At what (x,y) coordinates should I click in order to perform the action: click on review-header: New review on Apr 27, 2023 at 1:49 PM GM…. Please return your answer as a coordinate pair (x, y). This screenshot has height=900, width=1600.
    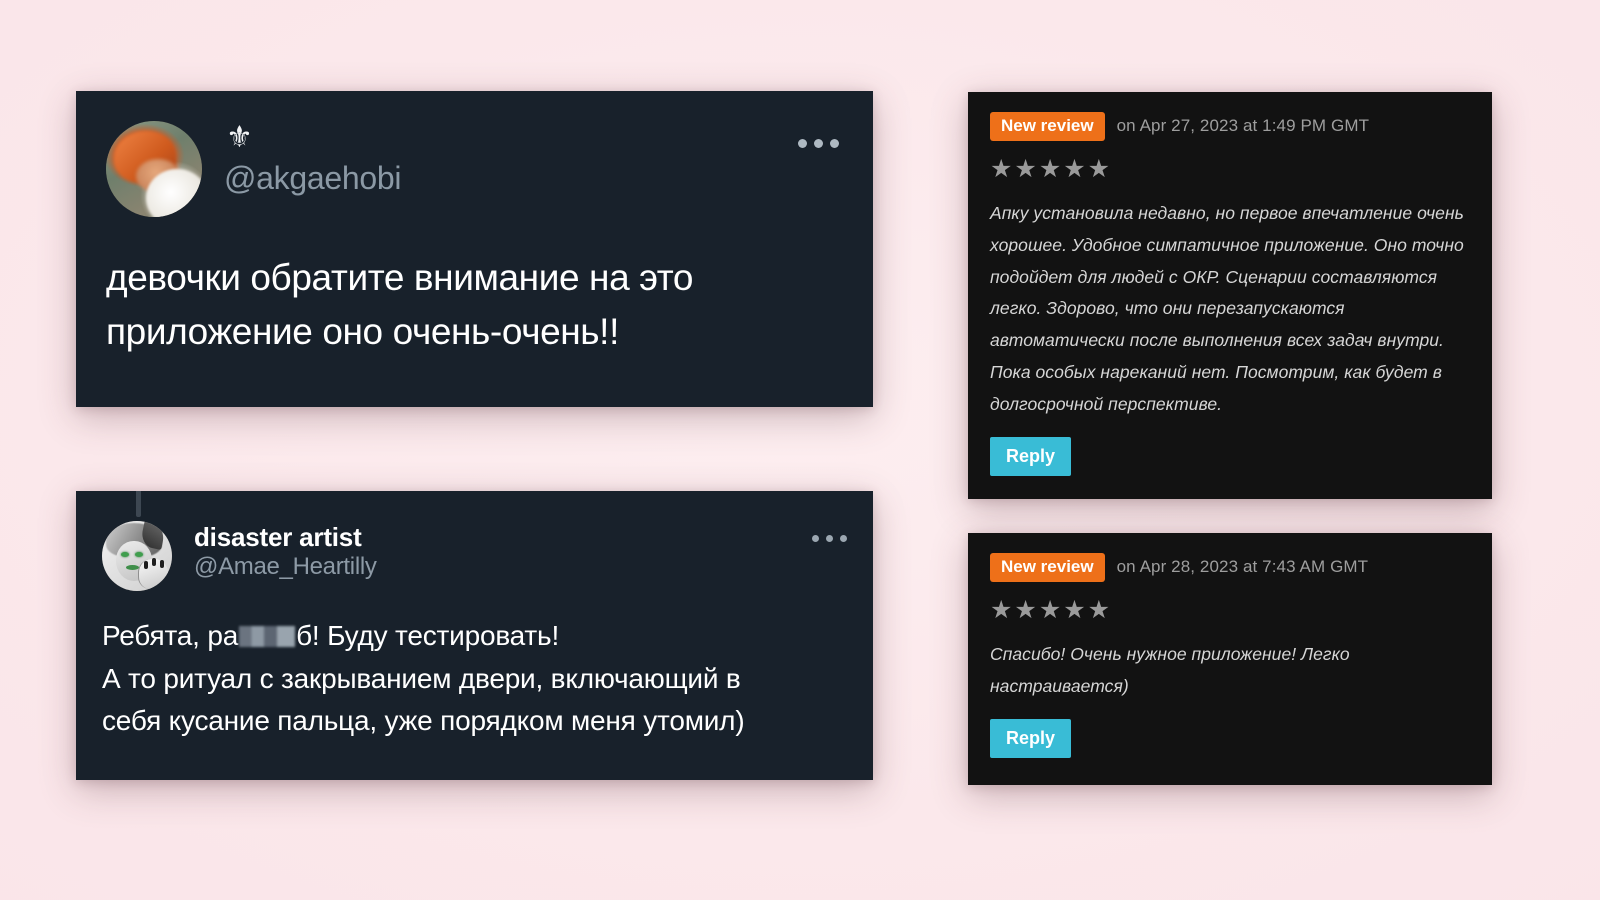
    Looking at the image, I should click on (1230, 126).